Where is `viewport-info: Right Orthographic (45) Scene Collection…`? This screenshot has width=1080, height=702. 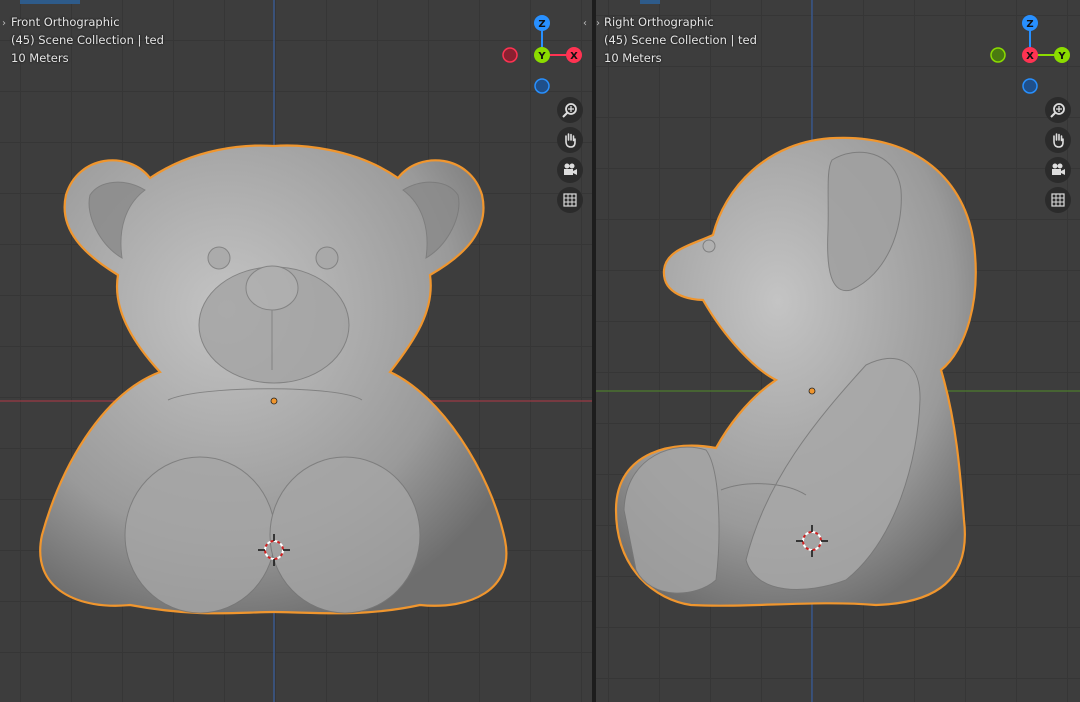
viewport-info: Right Orthographic (45) Scene Collection… is located at coordinates (680, 40).